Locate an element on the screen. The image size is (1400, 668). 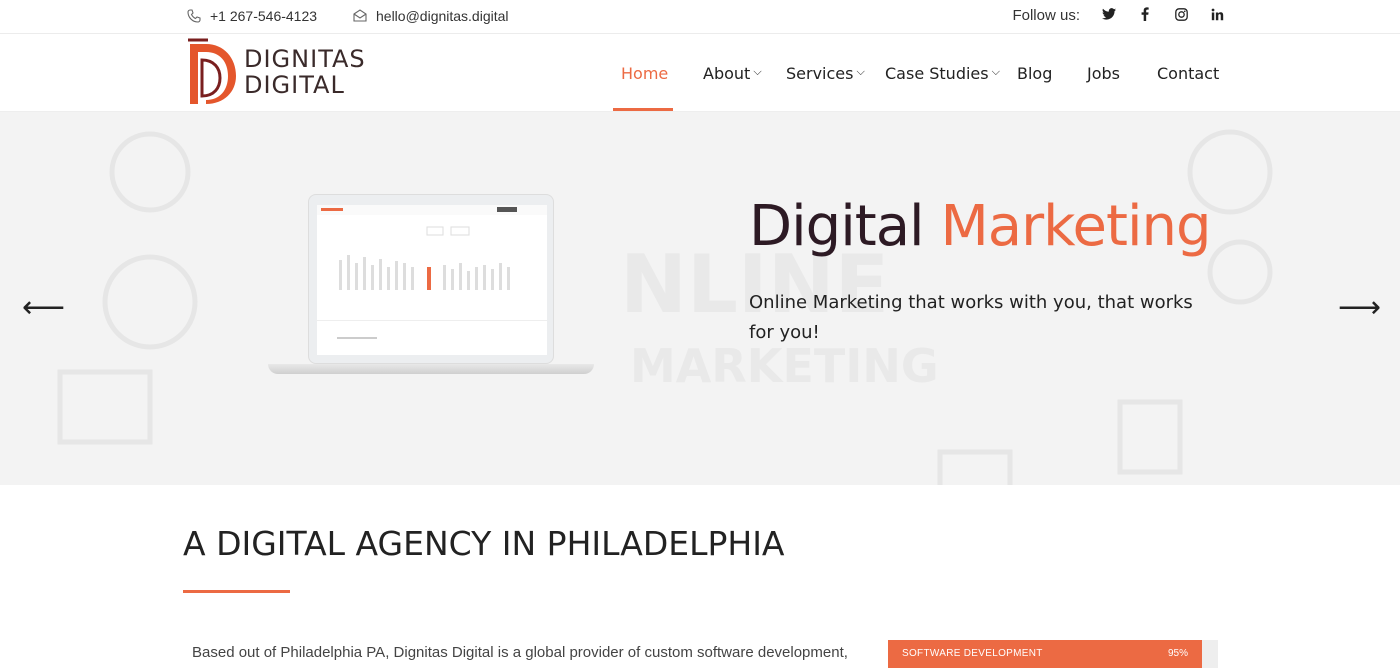
logo-line-2: DIGITAL is located at coordinates (294, 85).